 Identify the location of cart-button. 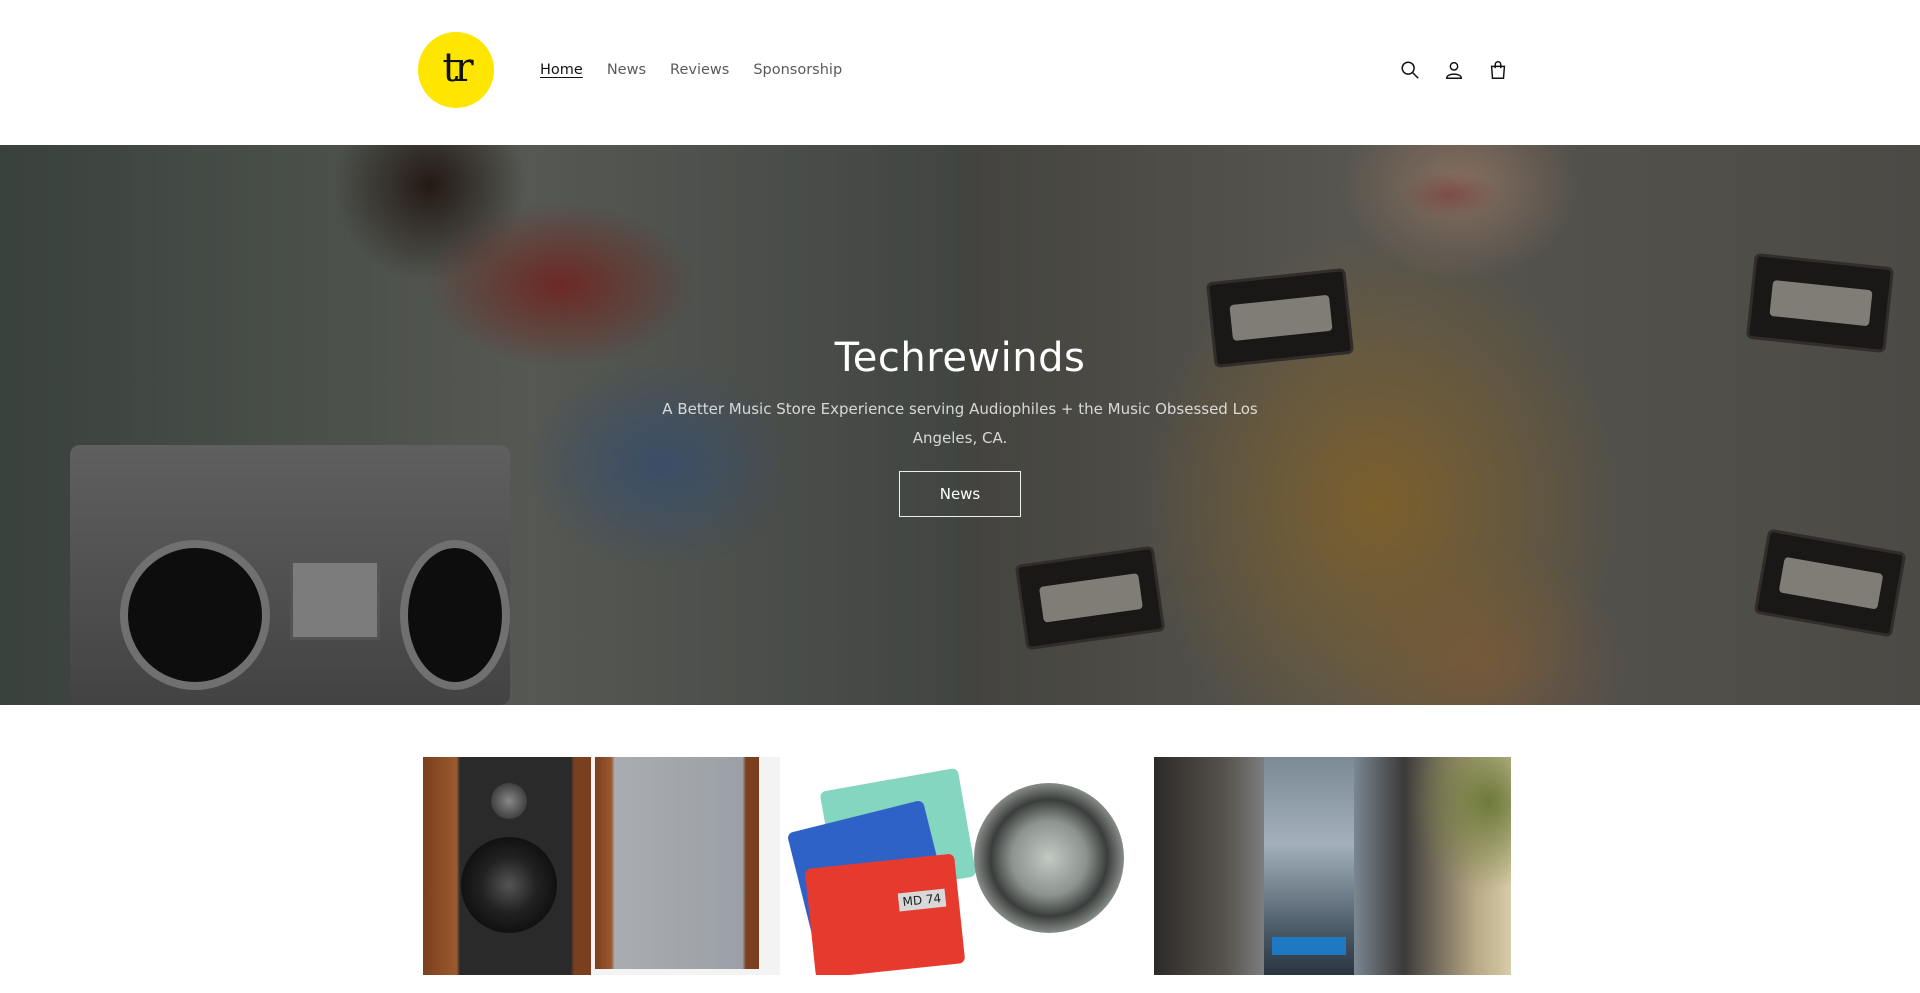
(1498, 70).